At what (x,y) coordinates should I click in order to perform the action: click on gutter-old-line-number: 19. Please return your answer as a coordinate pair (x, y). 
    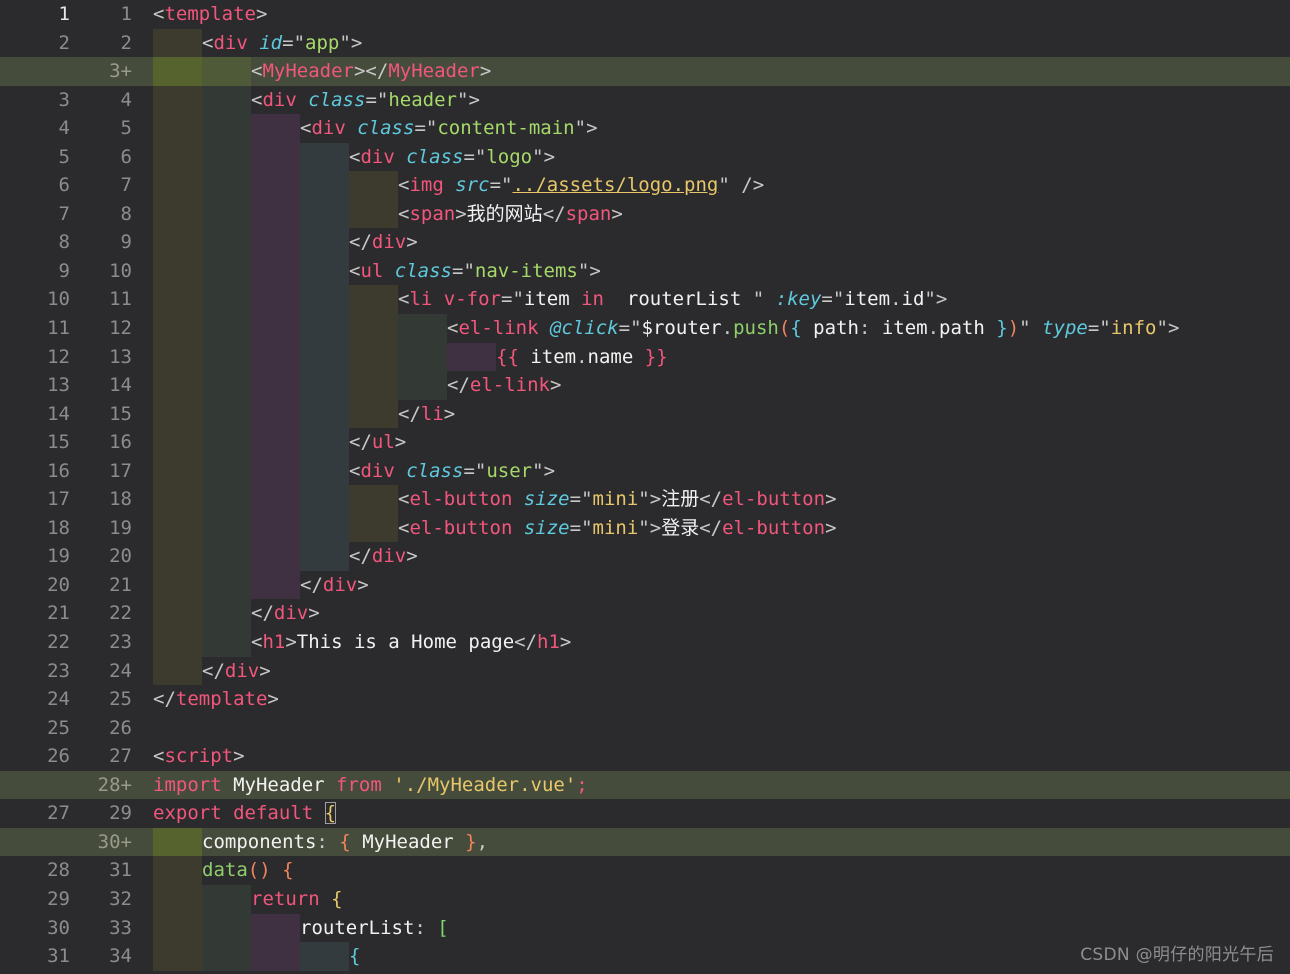
    Looking at the image, I should click on (58, 556).